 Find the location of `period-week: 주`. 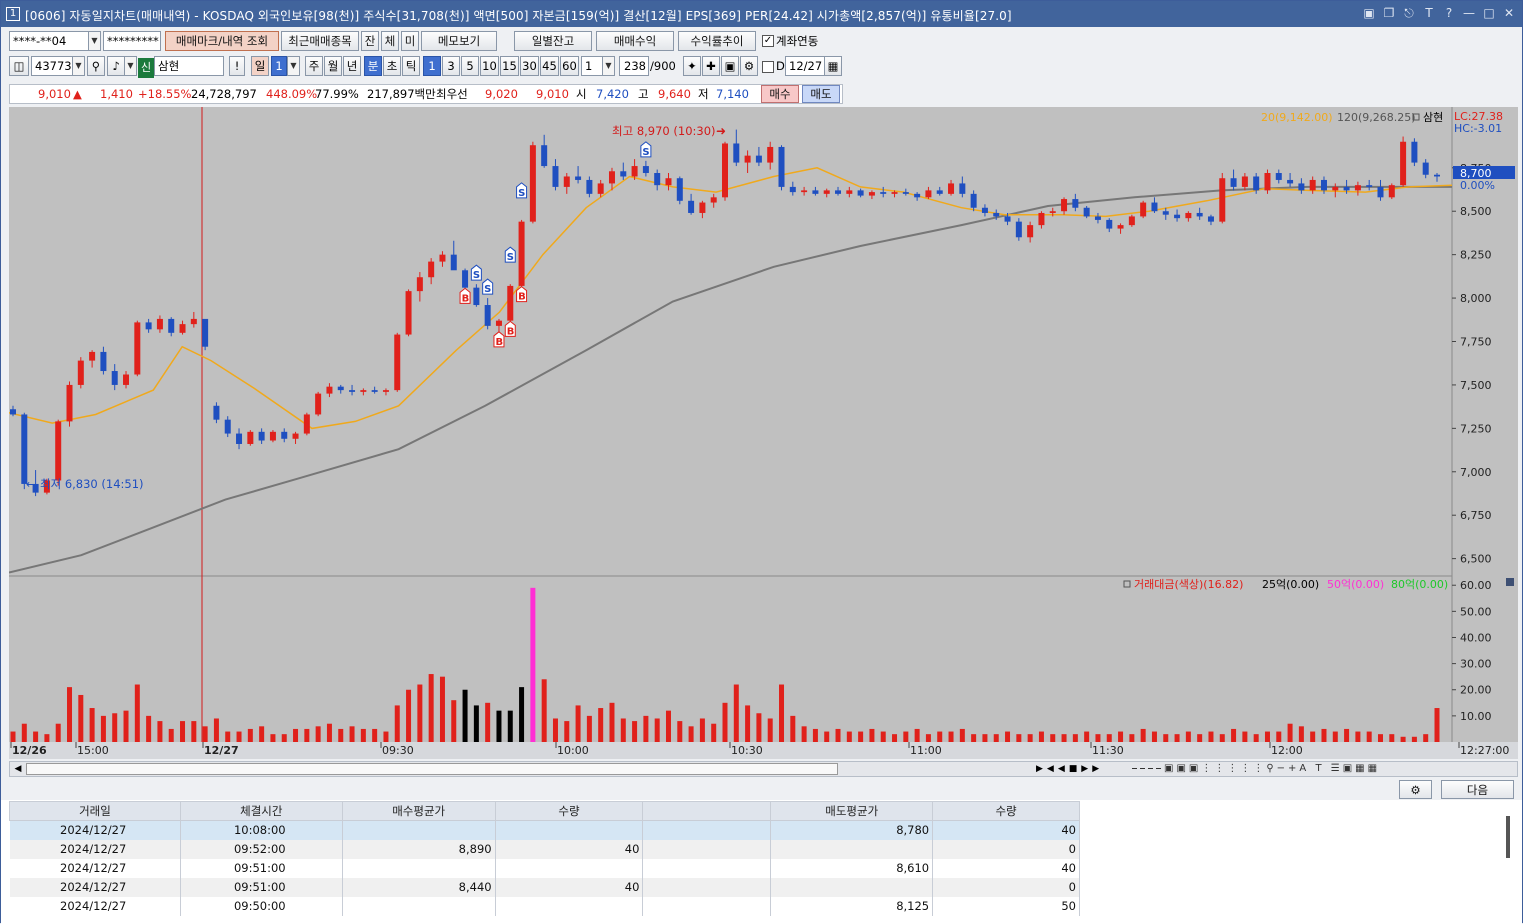

period-week: 주 is located at coordinates (314, 66).